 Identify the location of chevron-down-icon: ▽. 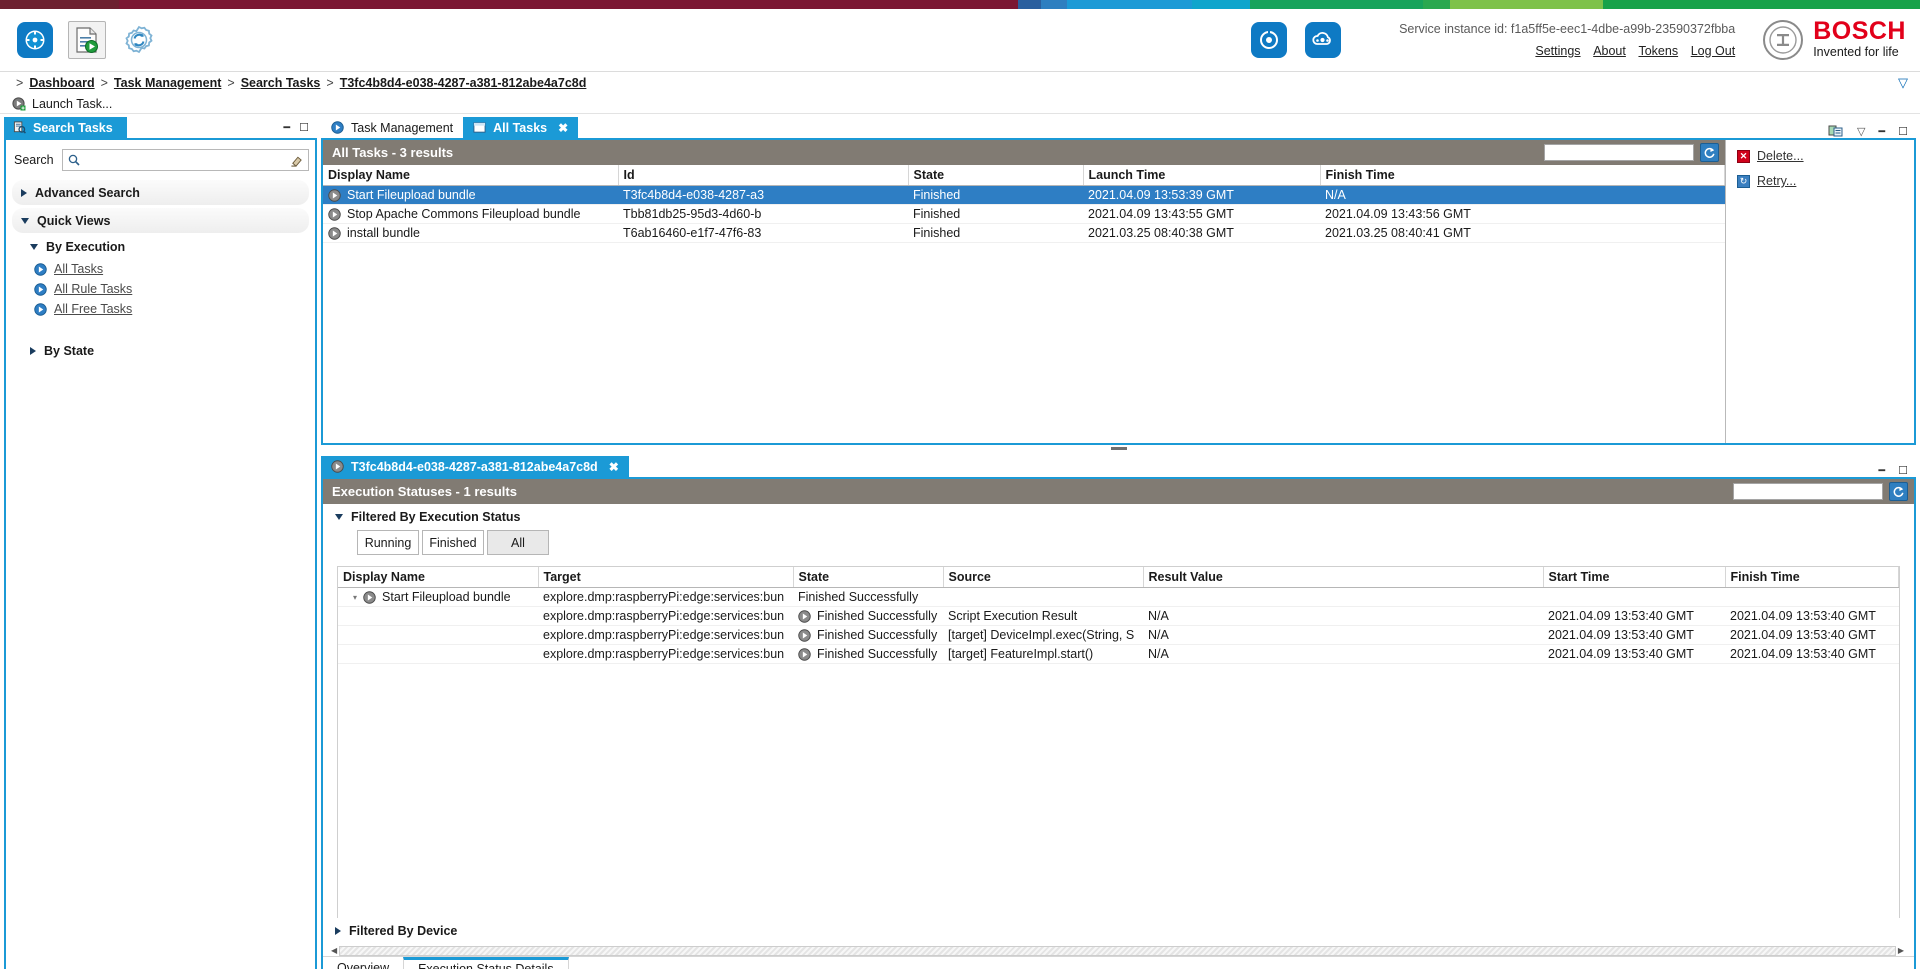
(1861, 131).